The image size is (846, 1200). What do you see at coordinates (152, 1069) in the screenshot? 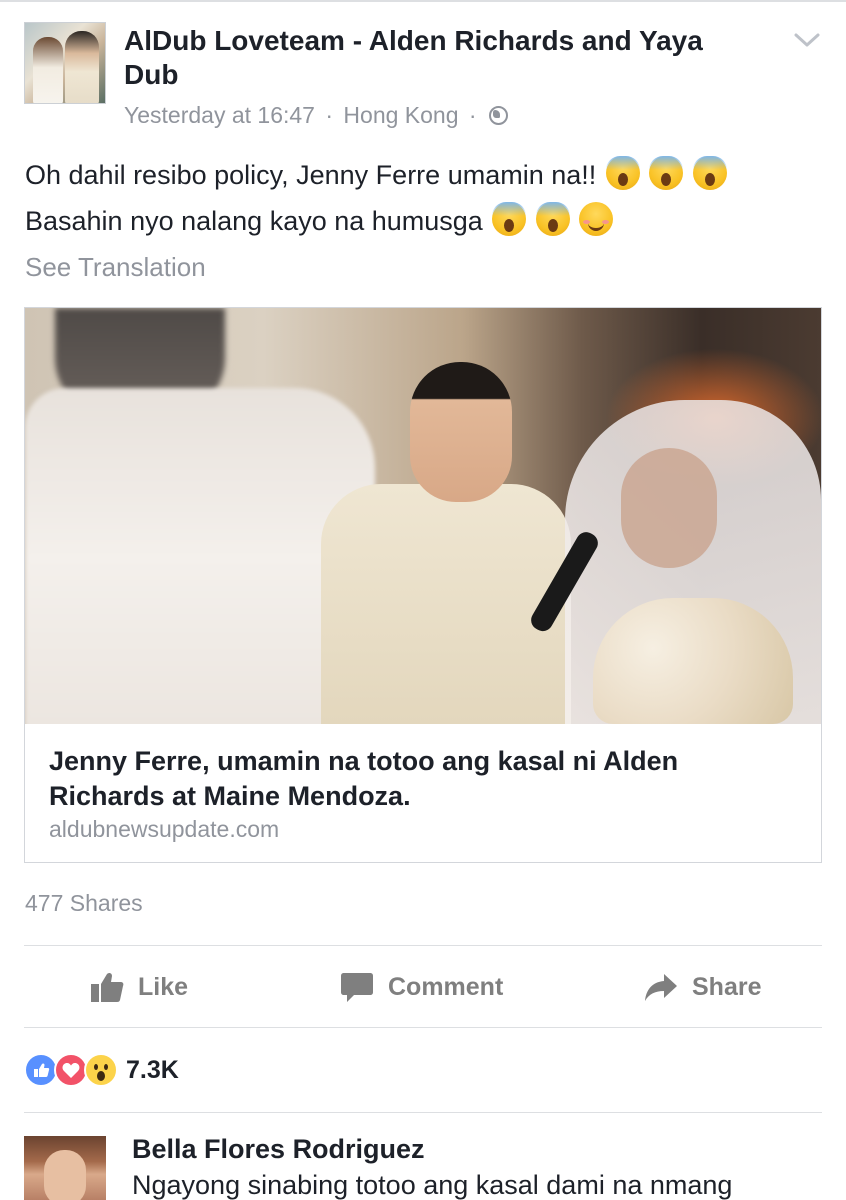
I see `reaction-count: 7.3K` at bounding box center [152, 1069].